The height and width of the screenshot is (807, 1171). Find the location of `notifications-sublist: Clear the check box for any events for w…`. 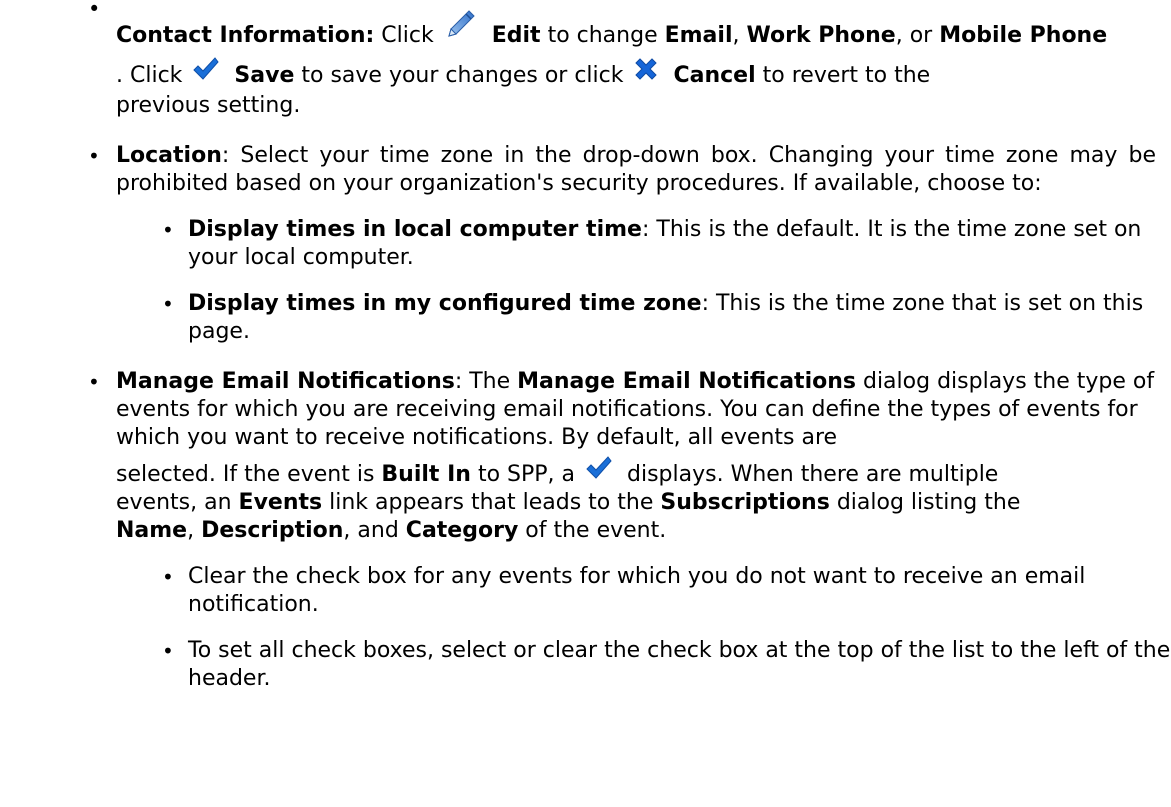

notifications-sublist: Clear the check box for any events for w… is located at coordinates (663, 628).